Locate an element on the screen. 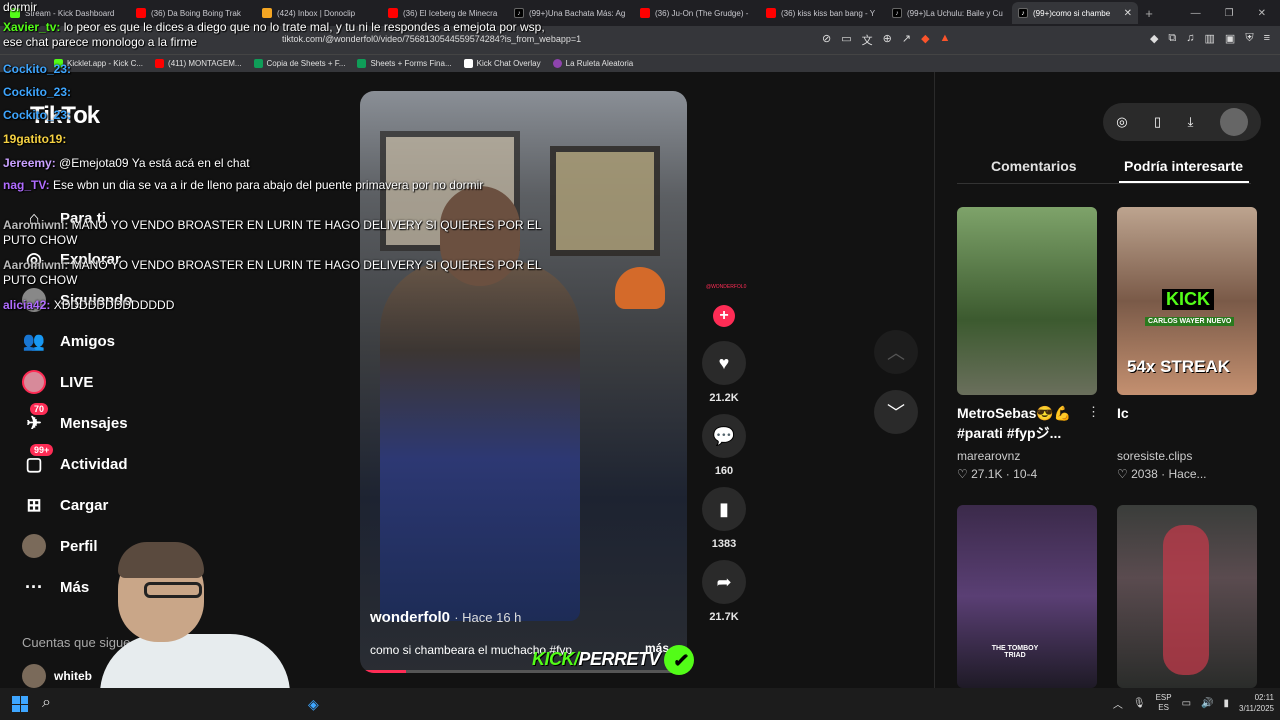 The width and height of the screenshot is (1280, 720). network-icon: ▭ is located at coordinates (1186, 703).